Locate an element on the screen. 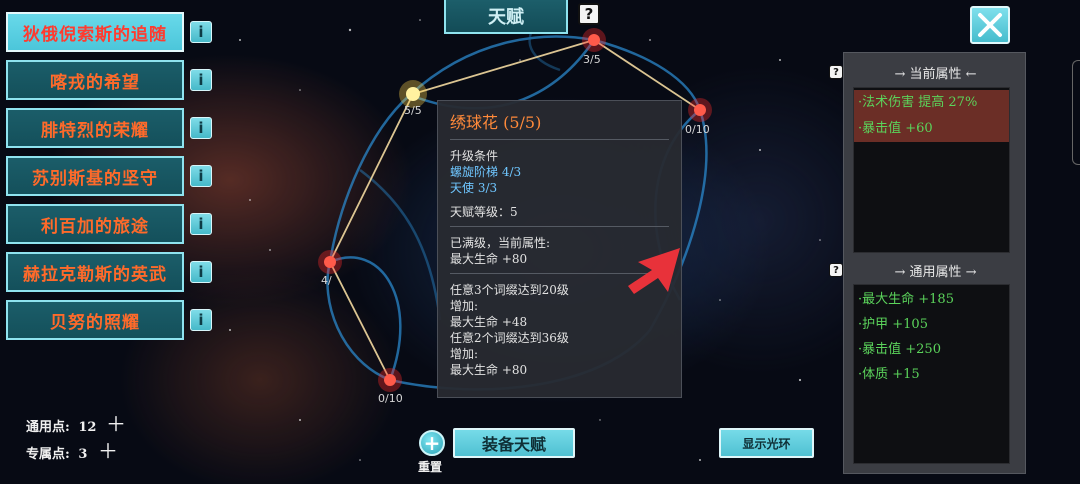  talent-tree-button-selected: 狄俄倪索斯的追随 is located at coordinates (95, 32).